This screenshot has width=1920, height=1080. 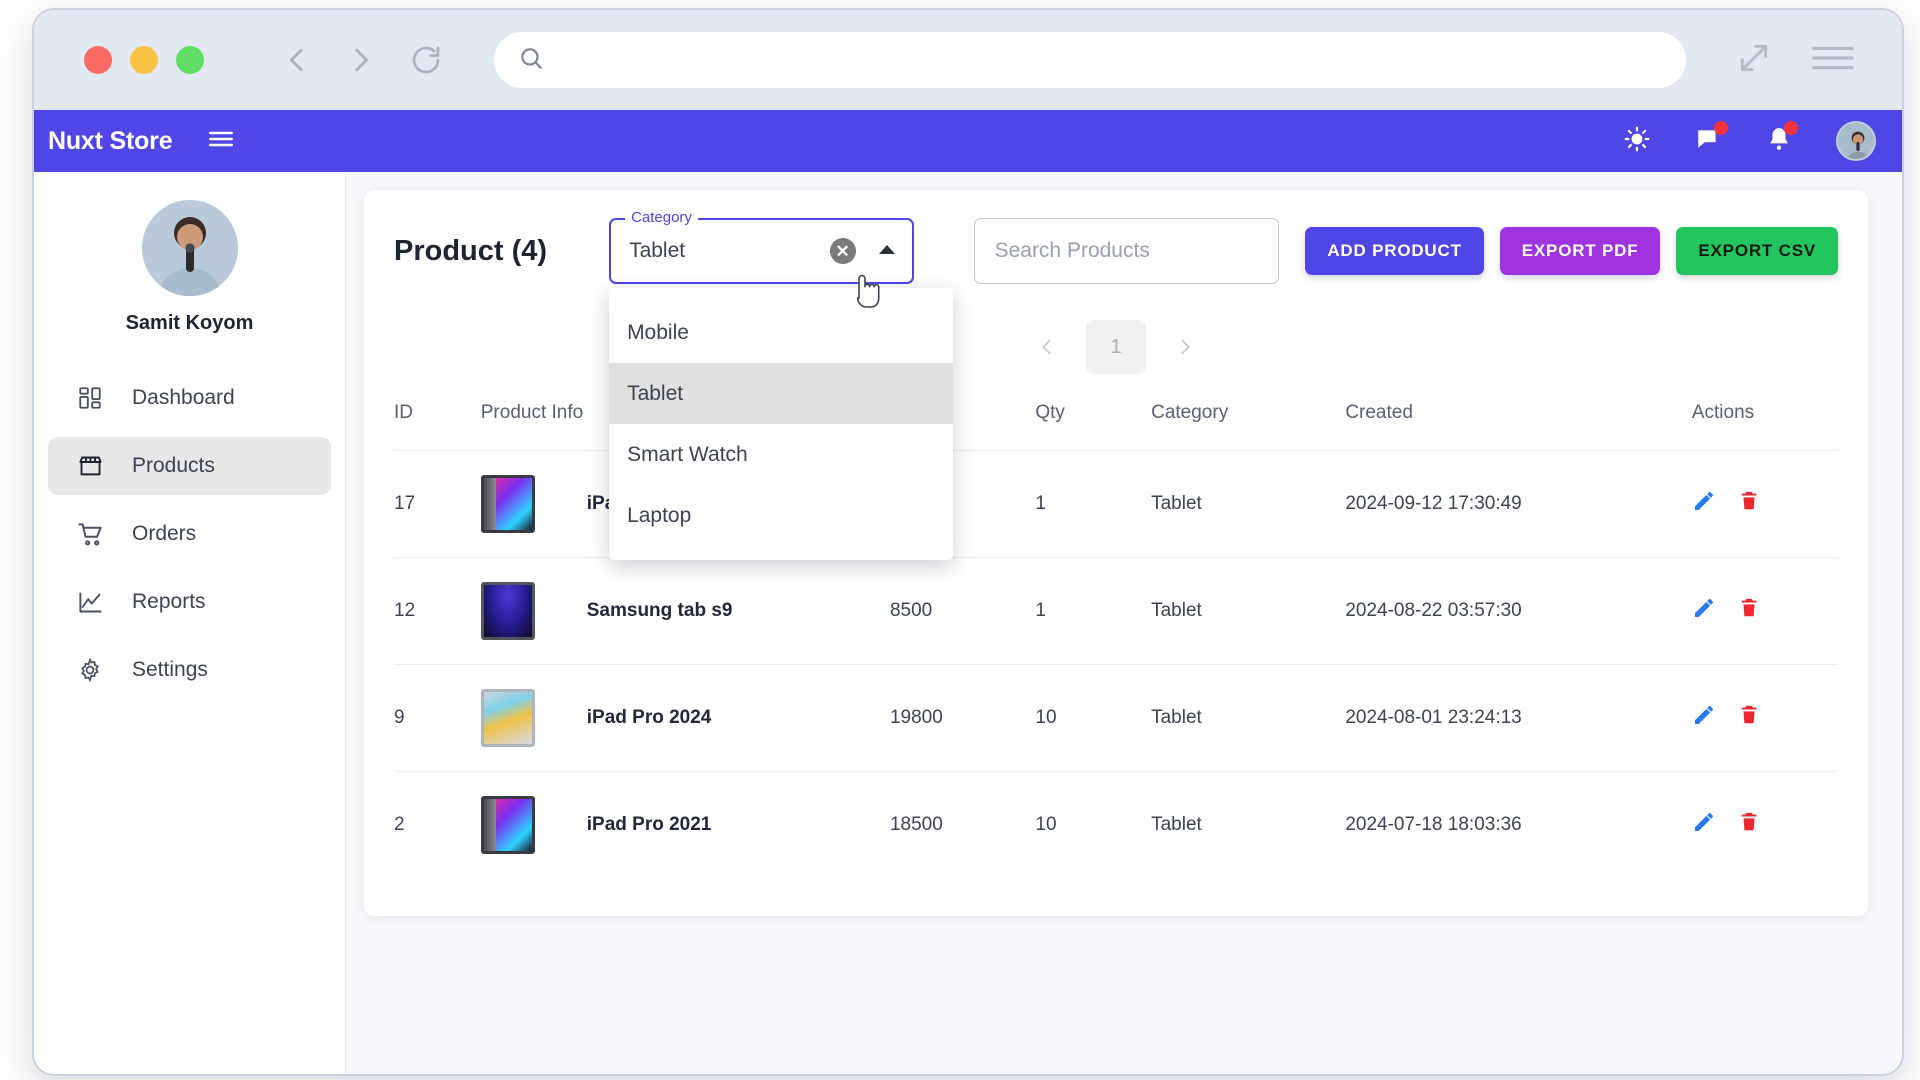 What do you see at coordinates (90, 534) in the screenshot?
I see `shopping-cart-icon` at bounding box center [90, 534].